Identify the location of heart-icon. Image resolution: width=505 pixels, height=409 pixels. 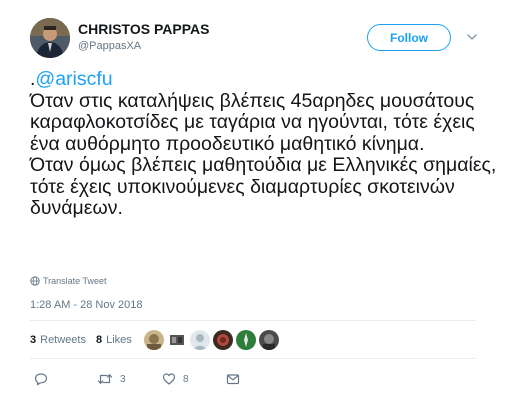
(169, 379).